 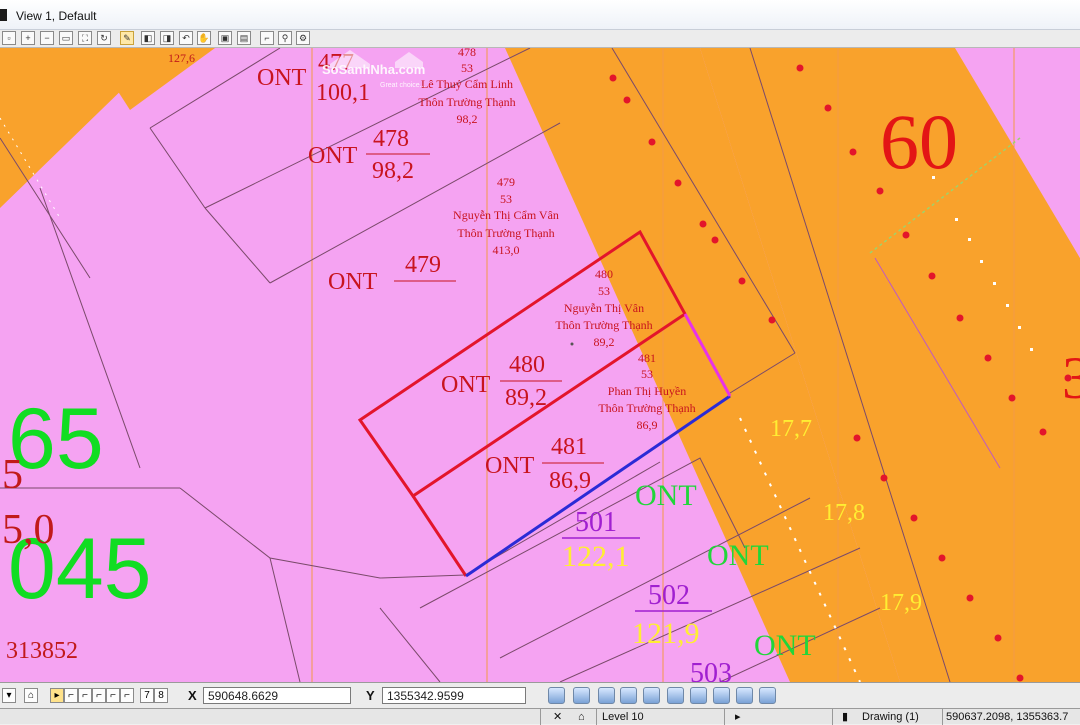 I want to click on parcel-area: 98,2, so click(x=393, y=171).